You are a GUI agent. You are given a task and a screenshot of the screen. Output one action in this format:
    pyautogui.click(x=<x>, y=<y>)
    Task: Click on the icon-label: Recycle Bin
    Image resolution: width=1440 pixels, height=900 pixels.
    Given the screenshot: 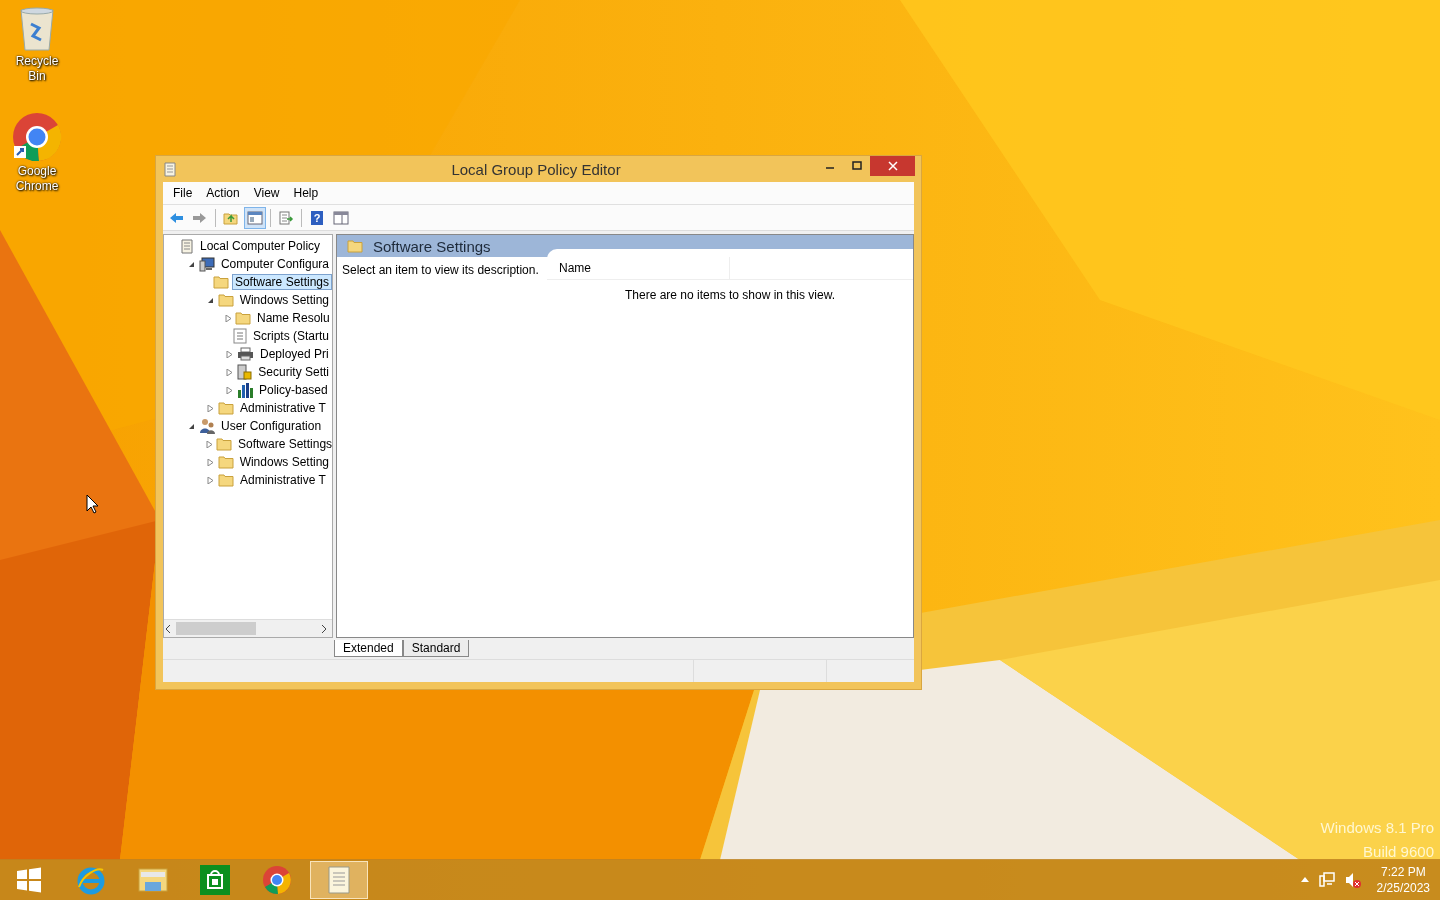 What is the action you would take?
    pyautogui.click(x=37, y=69)
    